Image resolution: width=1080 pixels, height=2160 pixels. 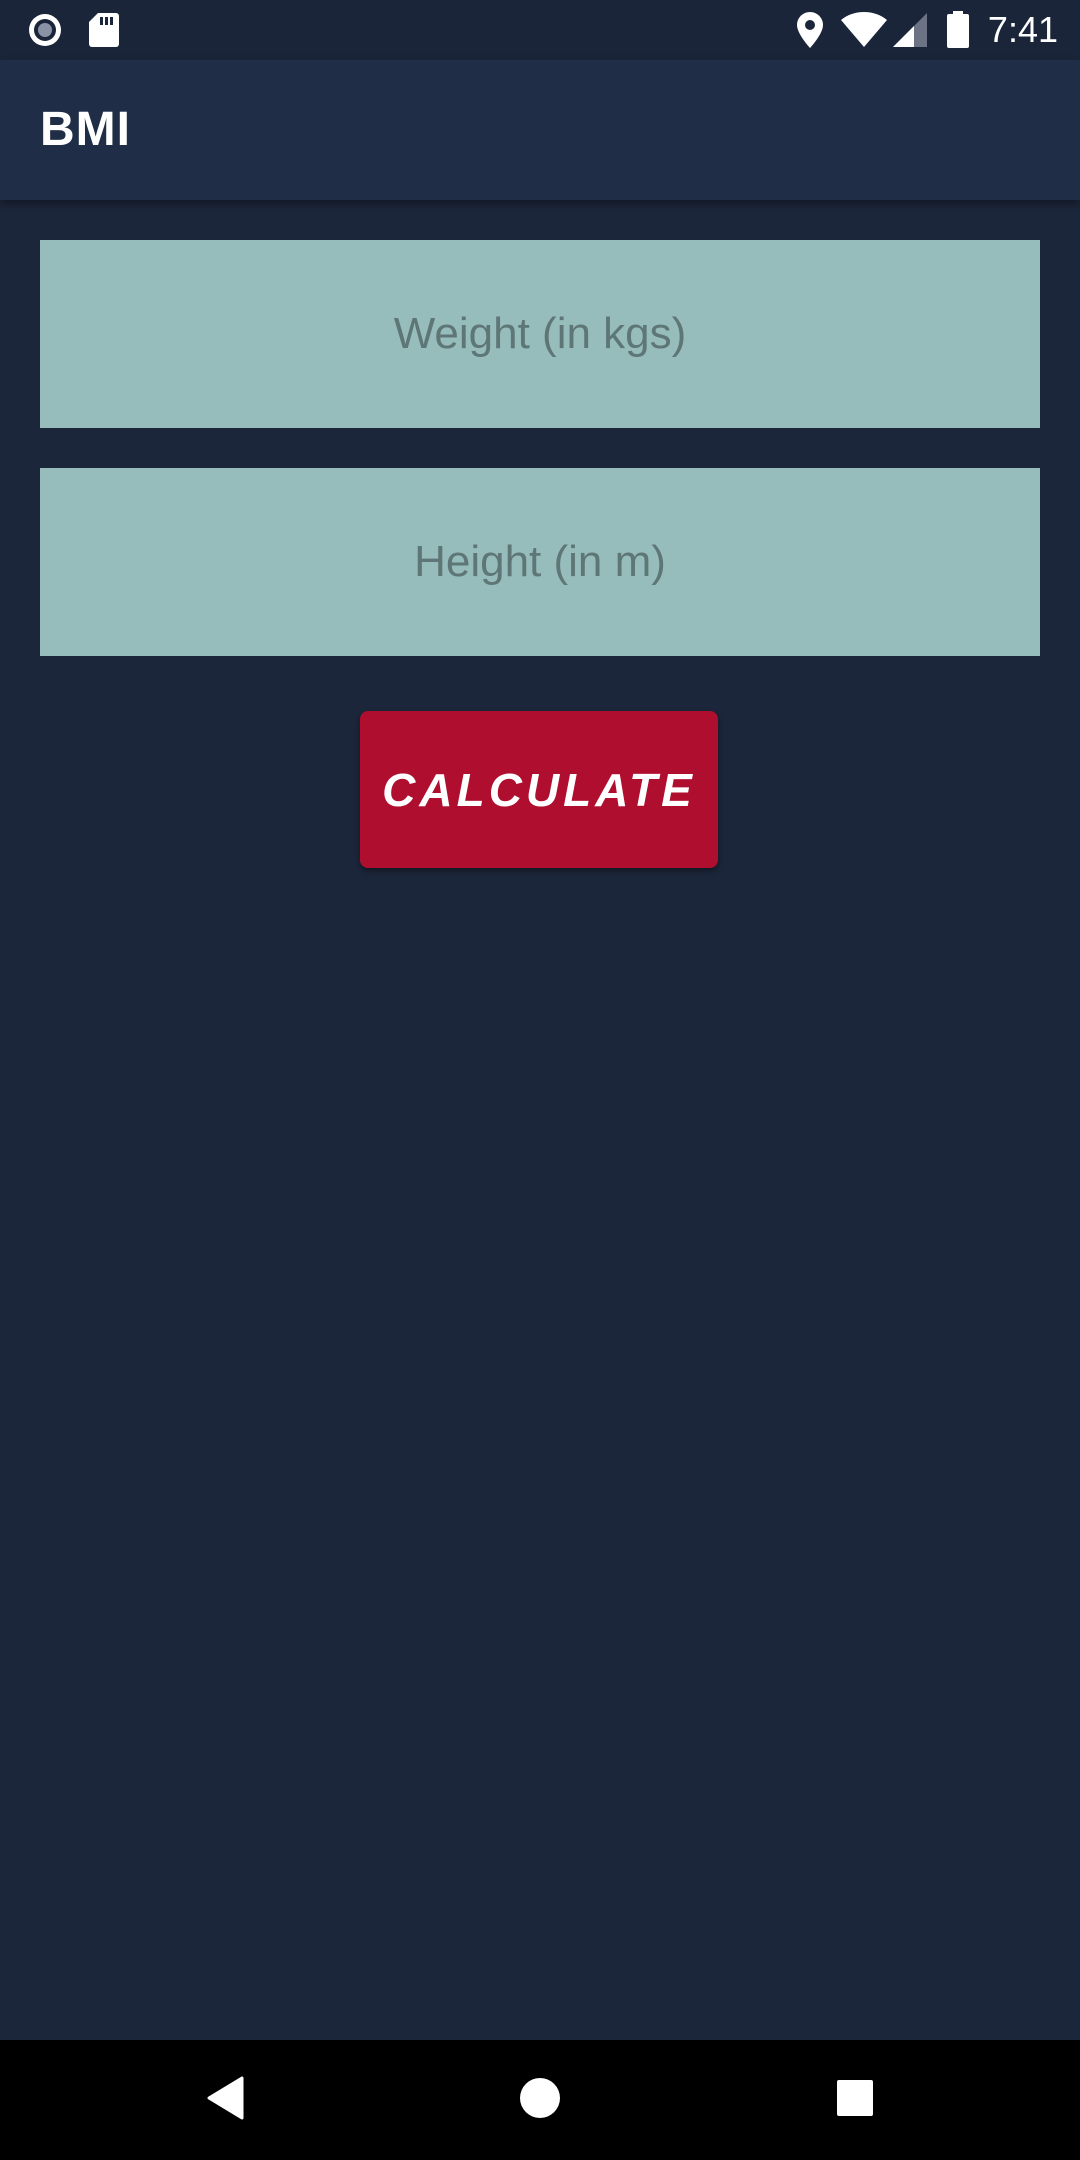 I want to click on sd-card-icon, so click(x=104, y=30).